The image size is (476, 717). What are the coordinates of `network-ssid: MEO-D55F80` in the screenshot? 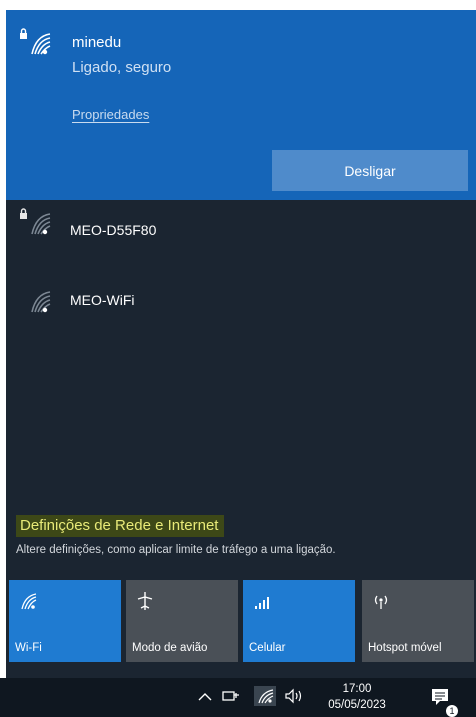 It's located at (113, 230).